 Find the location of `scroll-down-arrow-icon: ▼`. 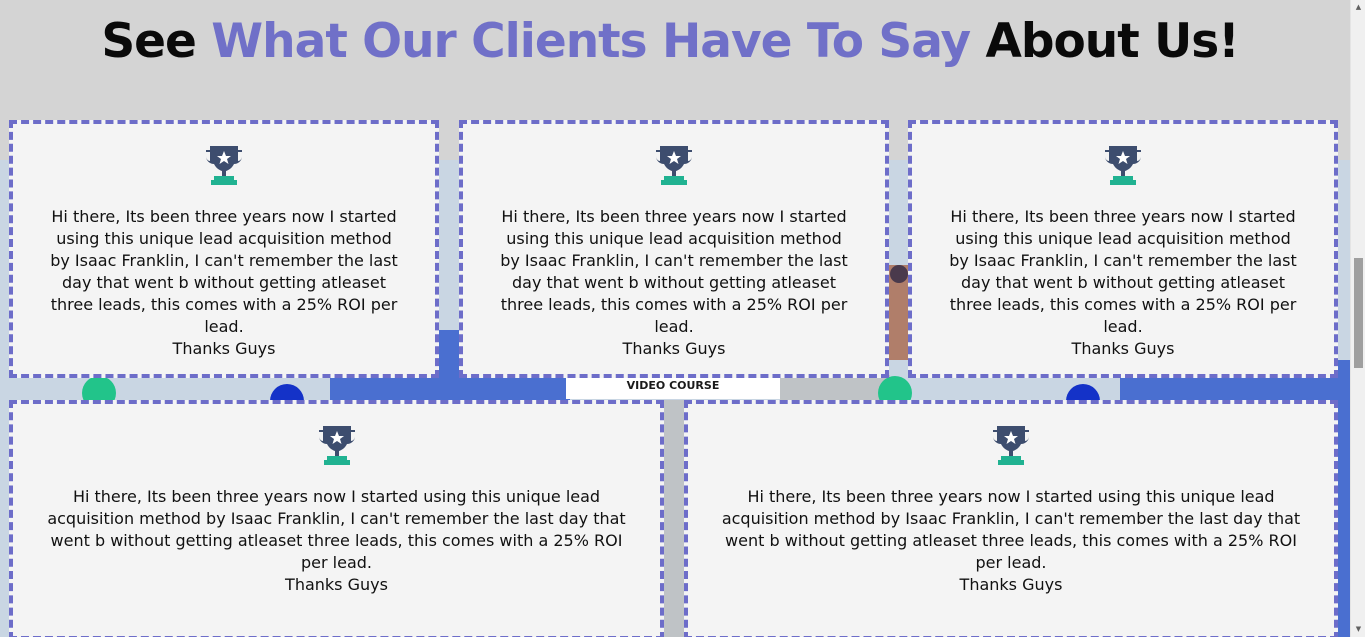

scroll-down-arrow-icon: ▼ is located at coordinates (1358, 629).